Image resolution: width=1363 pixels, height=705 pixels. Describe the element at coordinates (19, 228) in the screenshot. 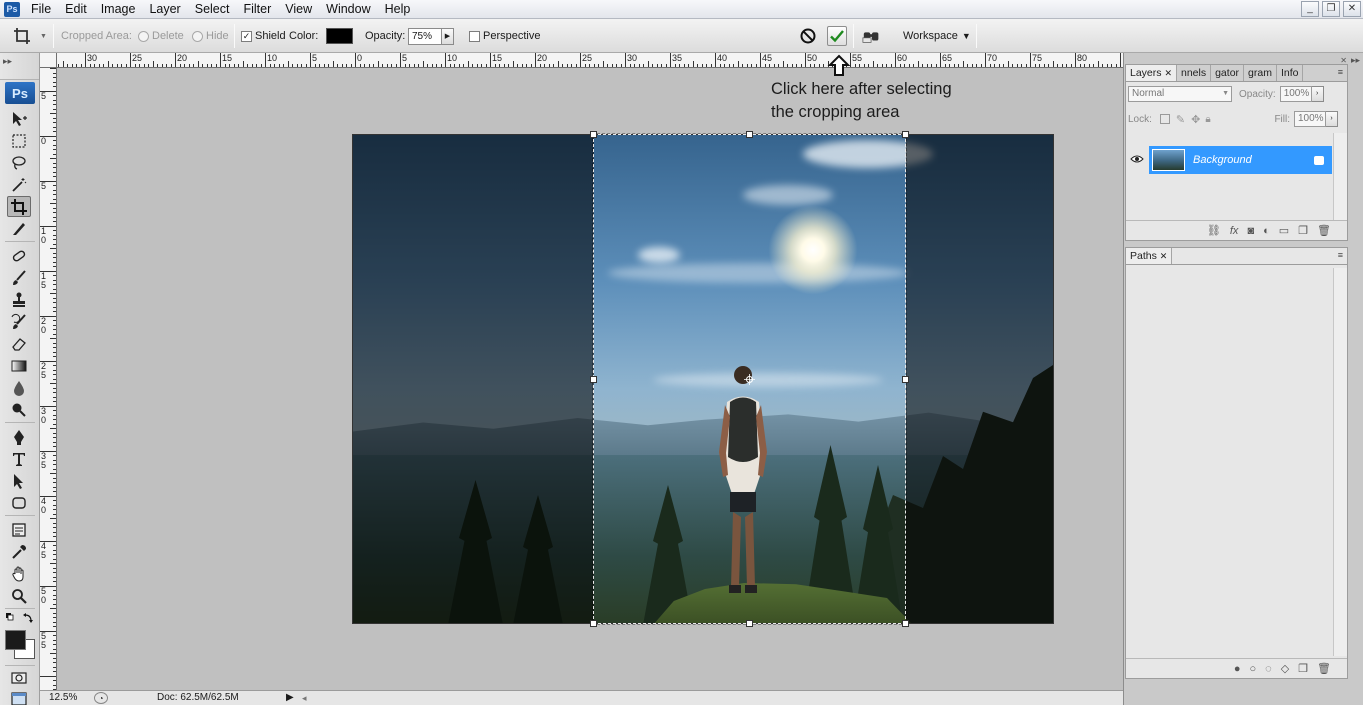

I see `slice-tool` at that location.